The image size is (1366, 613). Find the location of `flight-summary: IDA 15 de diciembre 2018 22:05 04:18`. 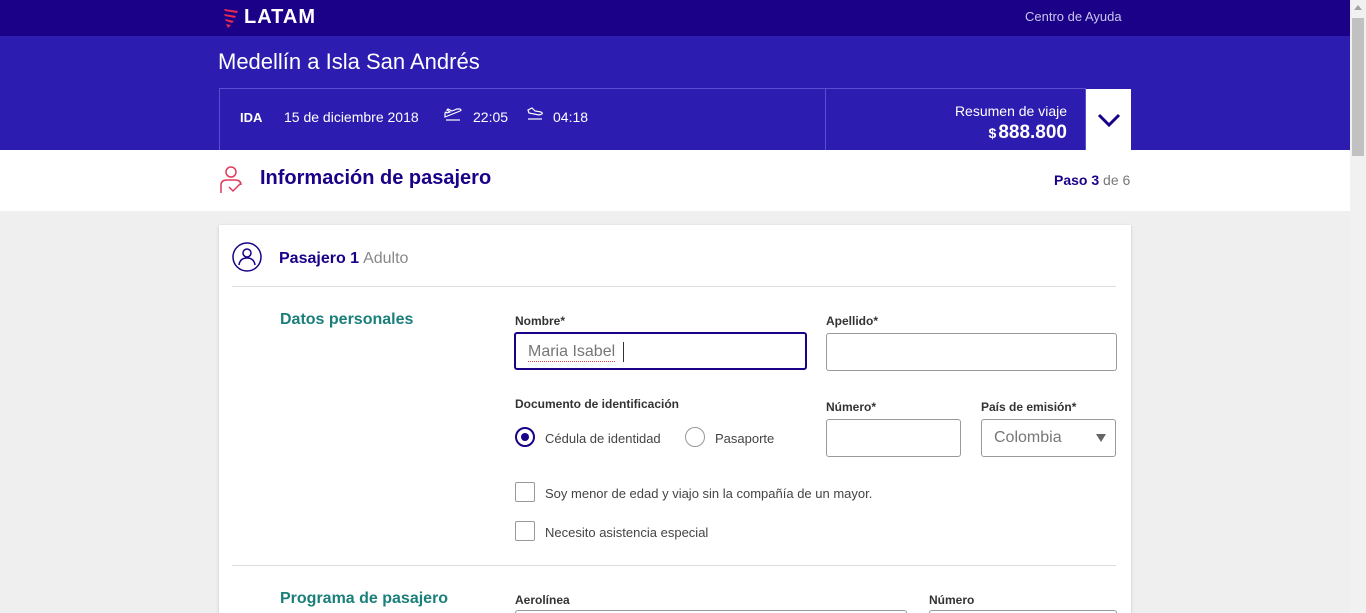

flight-summary: IDA 15 de diciembre 2018 22:05 04:18 is located at coordinates (522, 119).